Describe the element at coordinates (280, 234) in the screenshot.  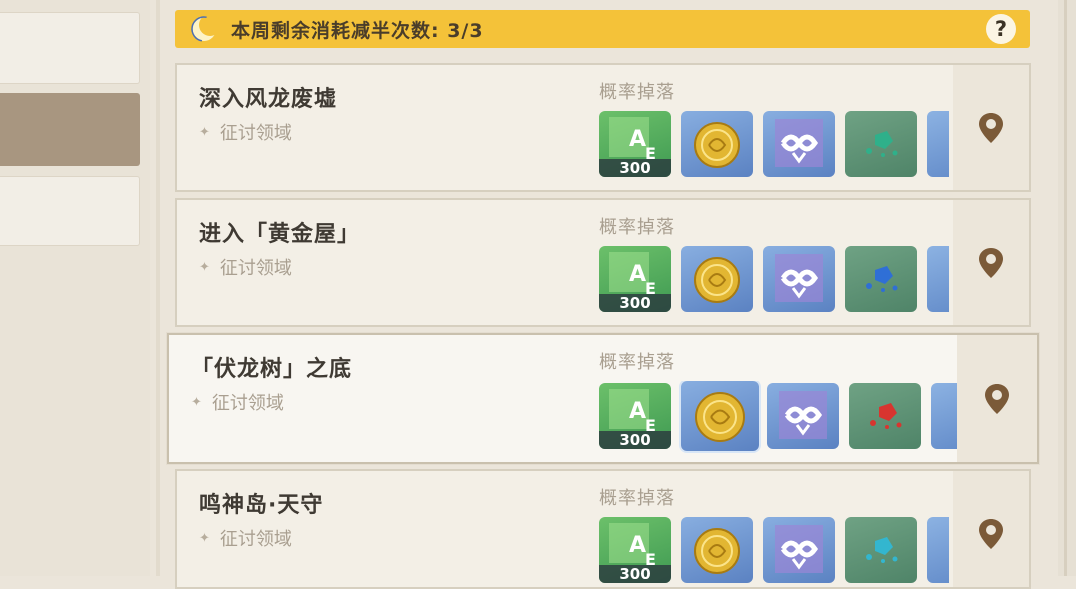
I see `domain-title: 进入「黄金屋」` at that location.